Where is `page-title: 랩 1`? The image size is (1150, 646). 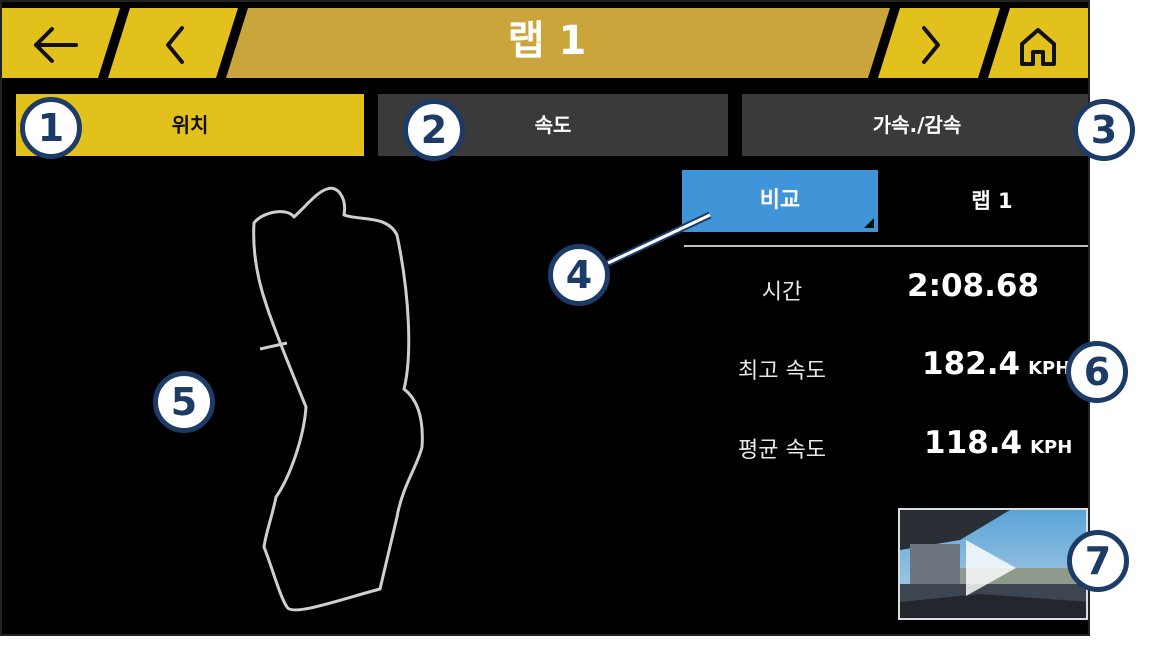 page-title: 랩 1 is located at coordinates (547, 41).